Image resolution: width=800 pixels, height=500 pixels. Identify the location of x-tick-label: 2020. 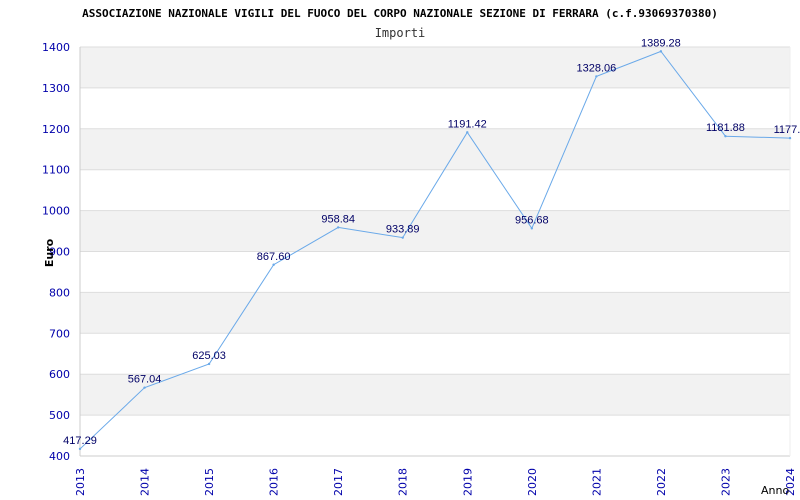
(532, 482).